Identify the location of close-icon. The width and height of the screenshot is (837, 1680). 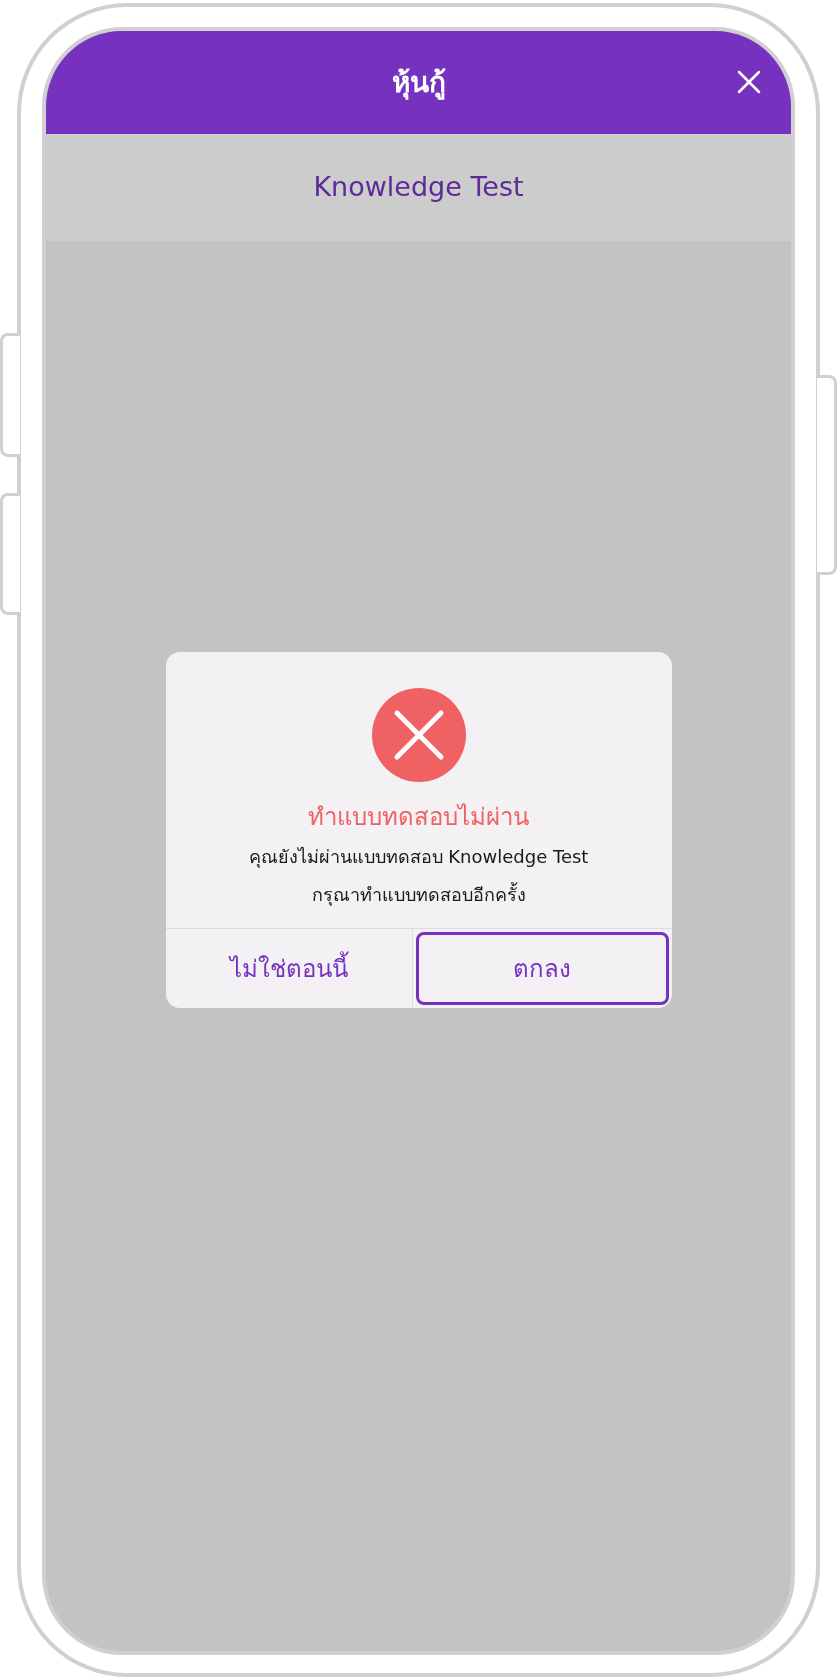
(749, 82).